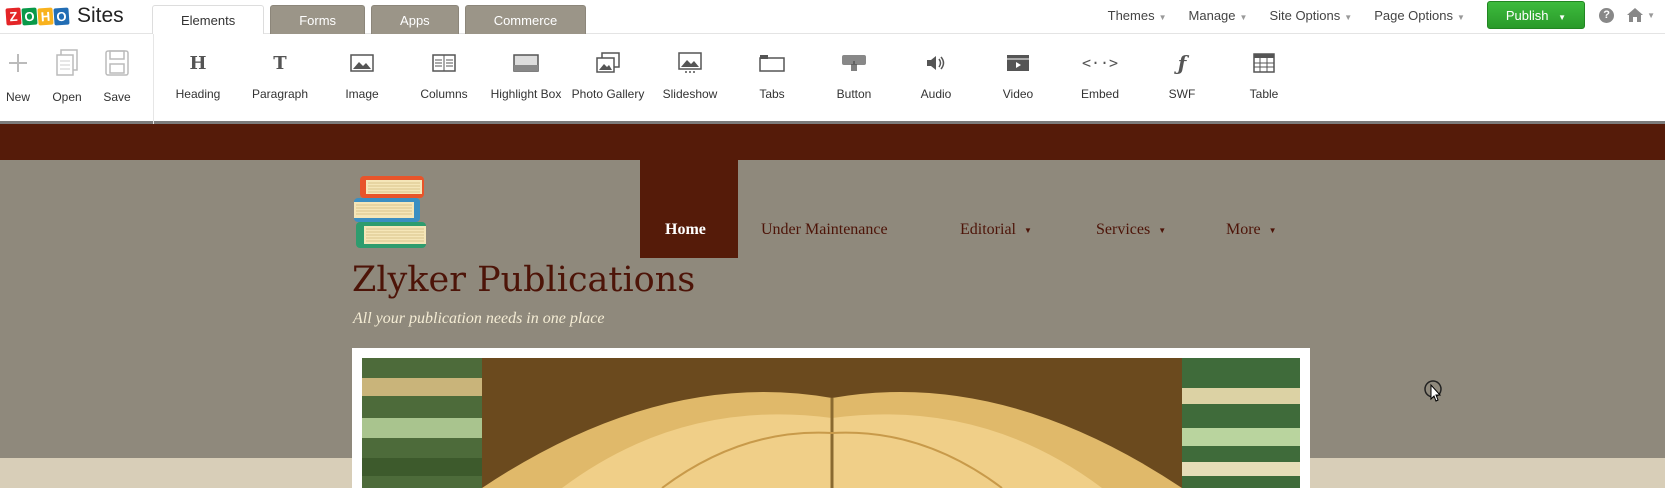 The image size is (1665, 488). Describe the element at coordinates (45, 16) in the screenshot. I see `zoho-letter: H` at that location.